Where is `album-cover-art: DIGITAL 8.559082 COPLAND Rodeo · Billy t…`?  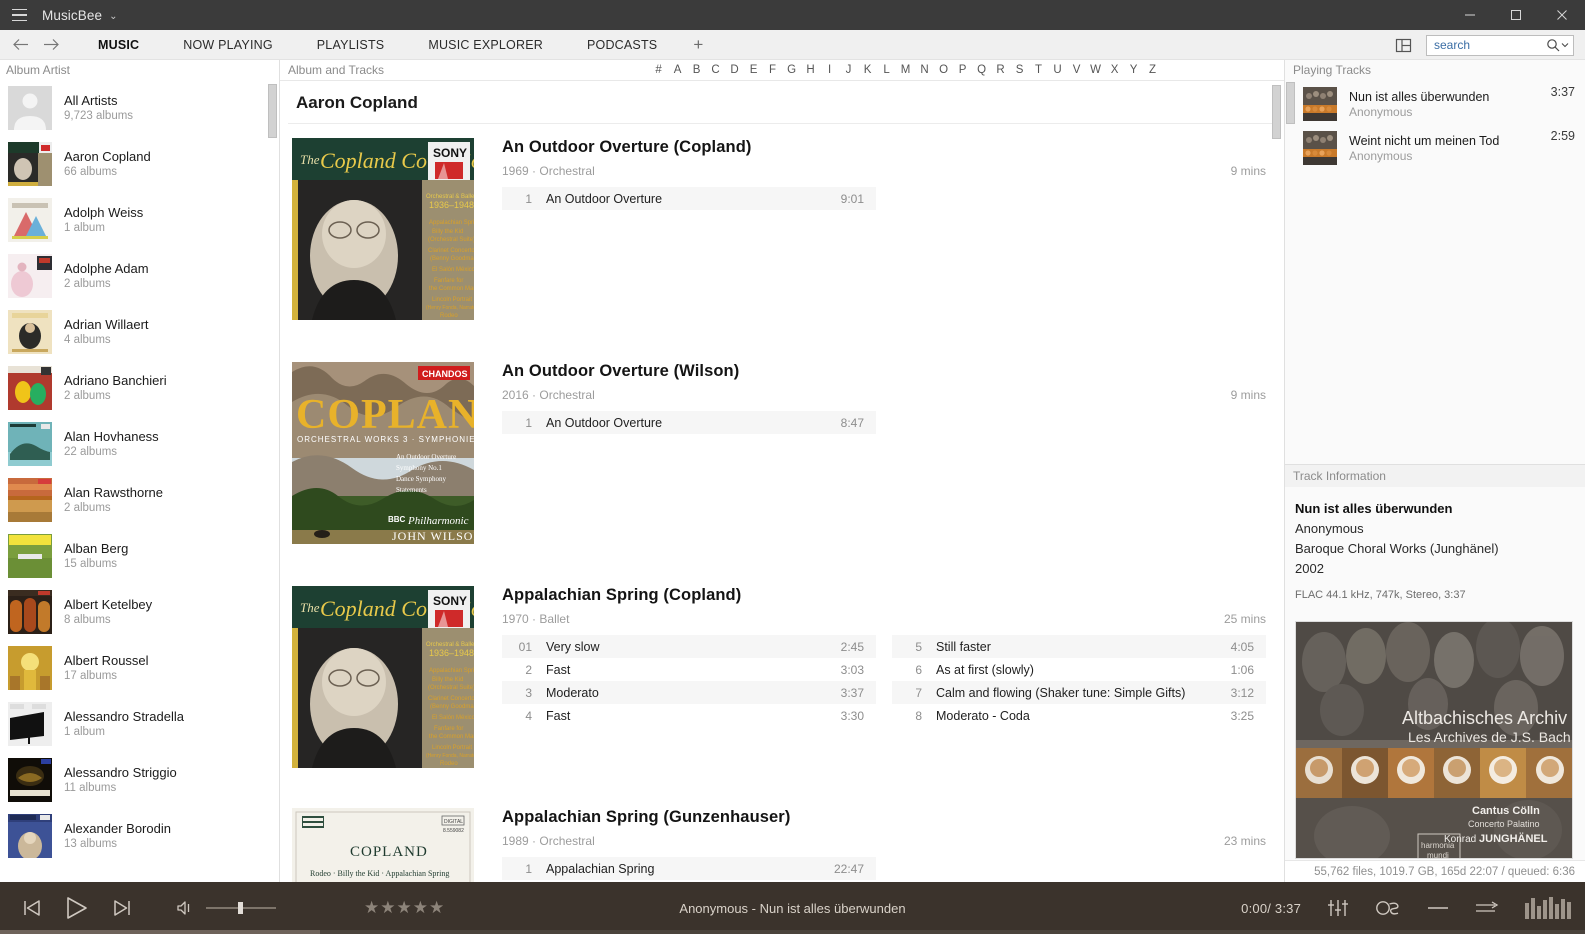
album-cover-art: DIGITAL 8.559082 COPLAND Rodeo · Billy t… is located at coordinates (383, 845).